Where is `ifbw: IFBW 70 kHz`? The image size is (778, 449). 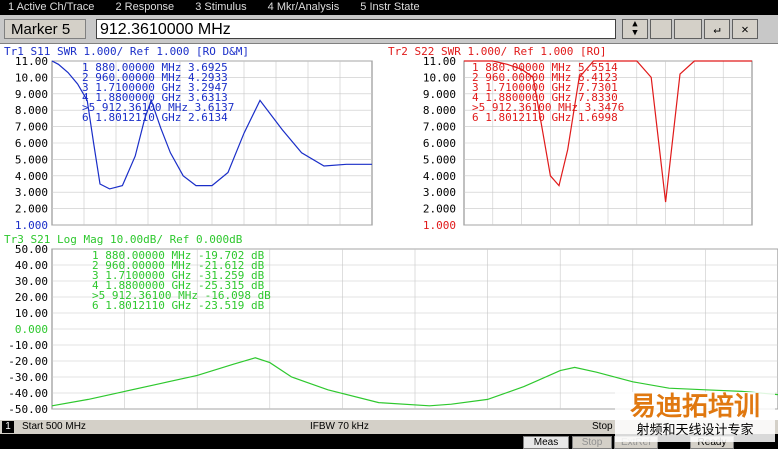 ifbw: IFBW 70 kHz is located at coordinates (339, 426).